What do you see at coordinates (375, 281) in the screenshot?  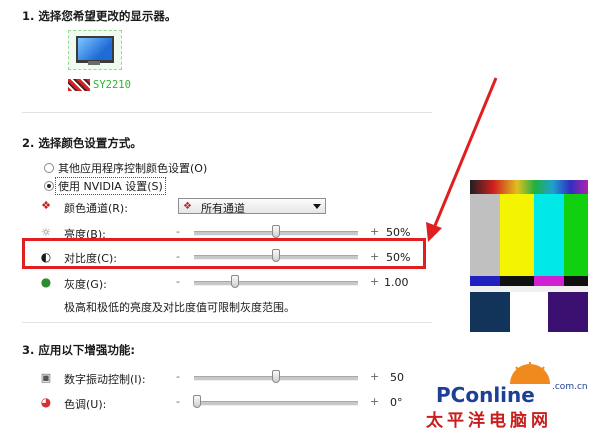 I see `gamma-plus: +` at bounding box center [375, 281].